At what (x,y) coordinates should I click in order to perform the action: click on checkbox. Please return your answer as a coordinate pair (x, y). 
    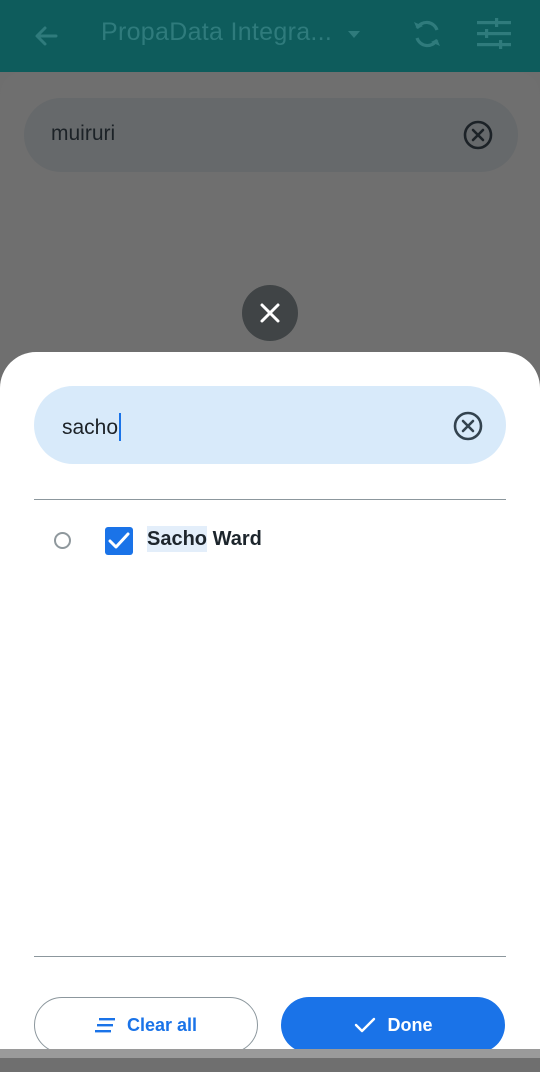
    Looking at the image, I should click on (119, 541).